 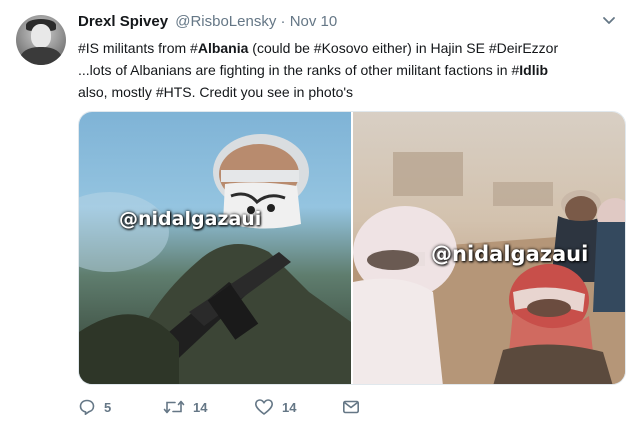 What do you see at coordinates (108, 407) in the screenshot?
I see `reply-count: 5` at bounding box center [108, 407].